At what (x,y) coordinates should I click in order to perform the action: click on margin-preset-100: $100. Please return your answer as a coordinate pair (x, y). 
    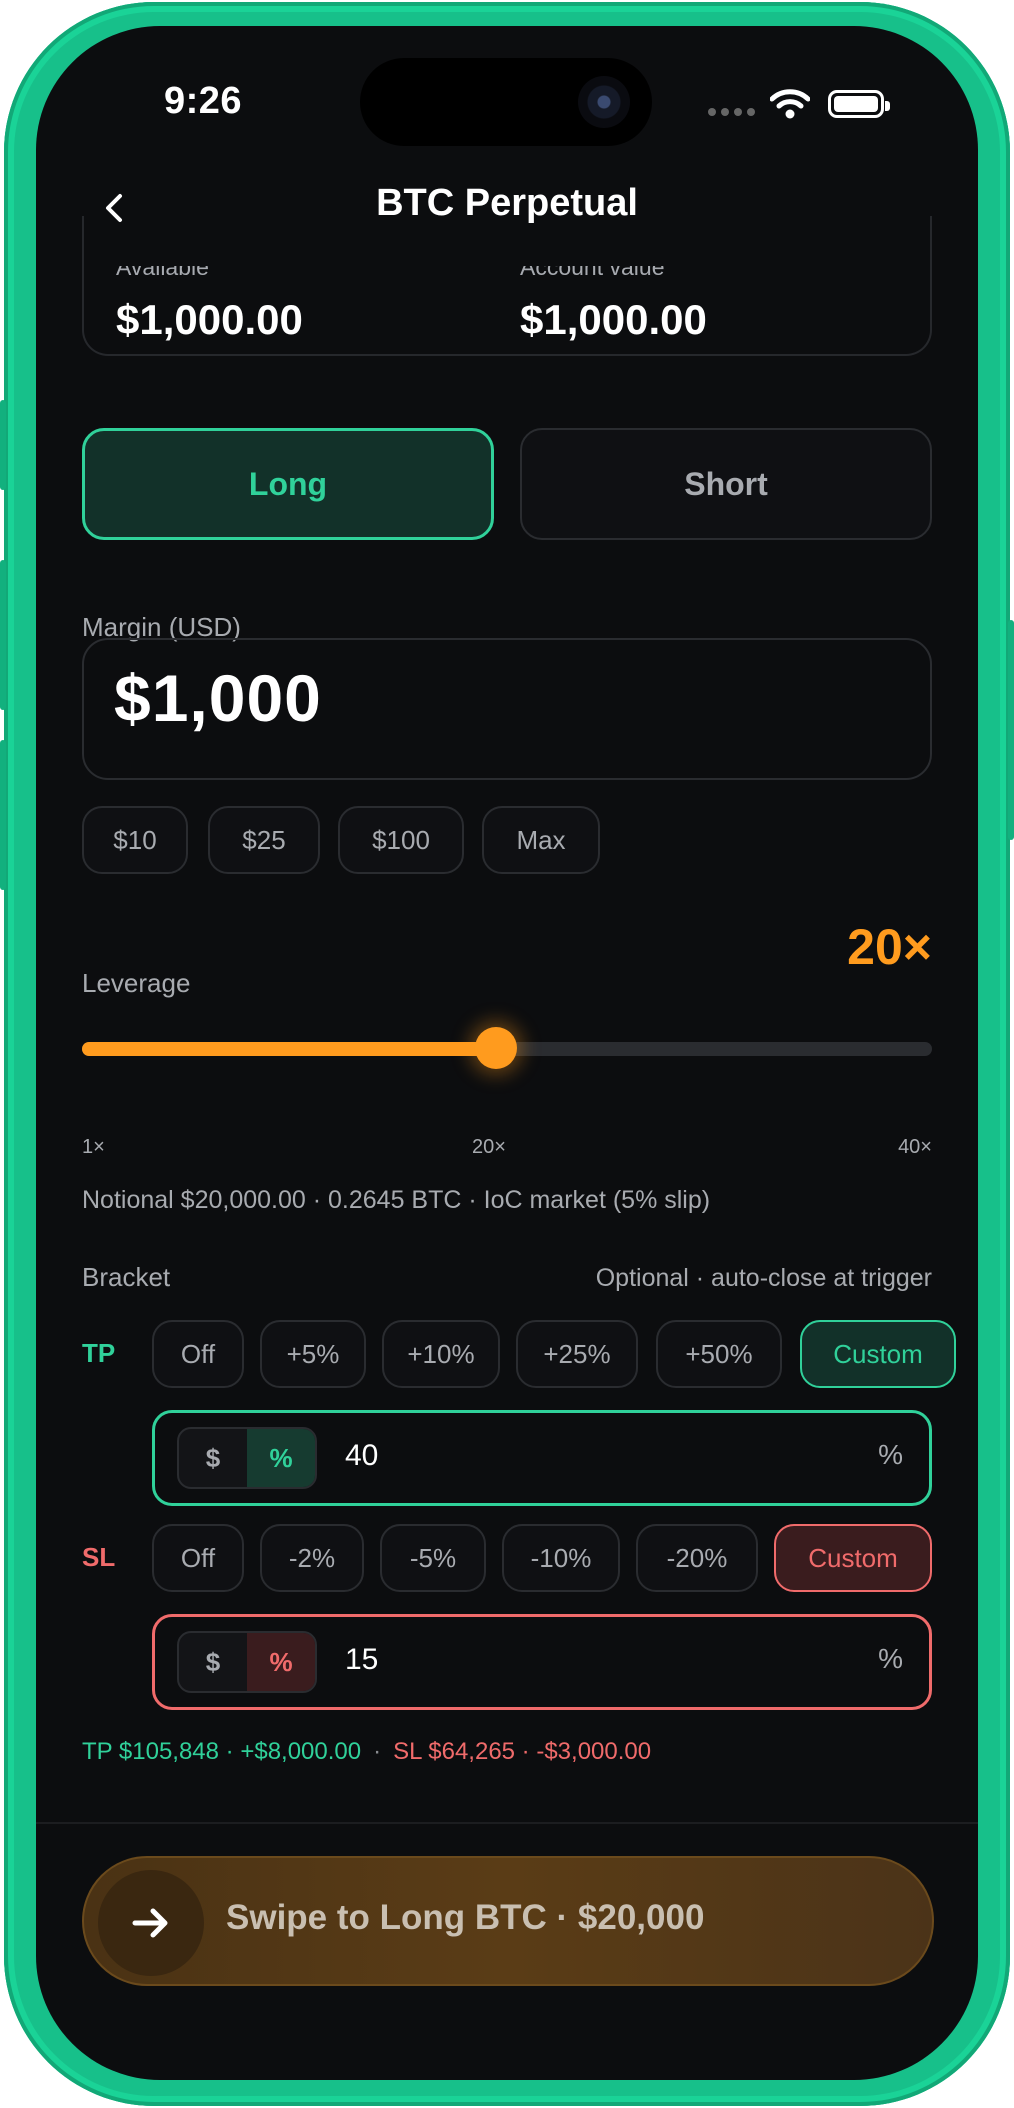
    Looking at the image, I should click on (401, 840).